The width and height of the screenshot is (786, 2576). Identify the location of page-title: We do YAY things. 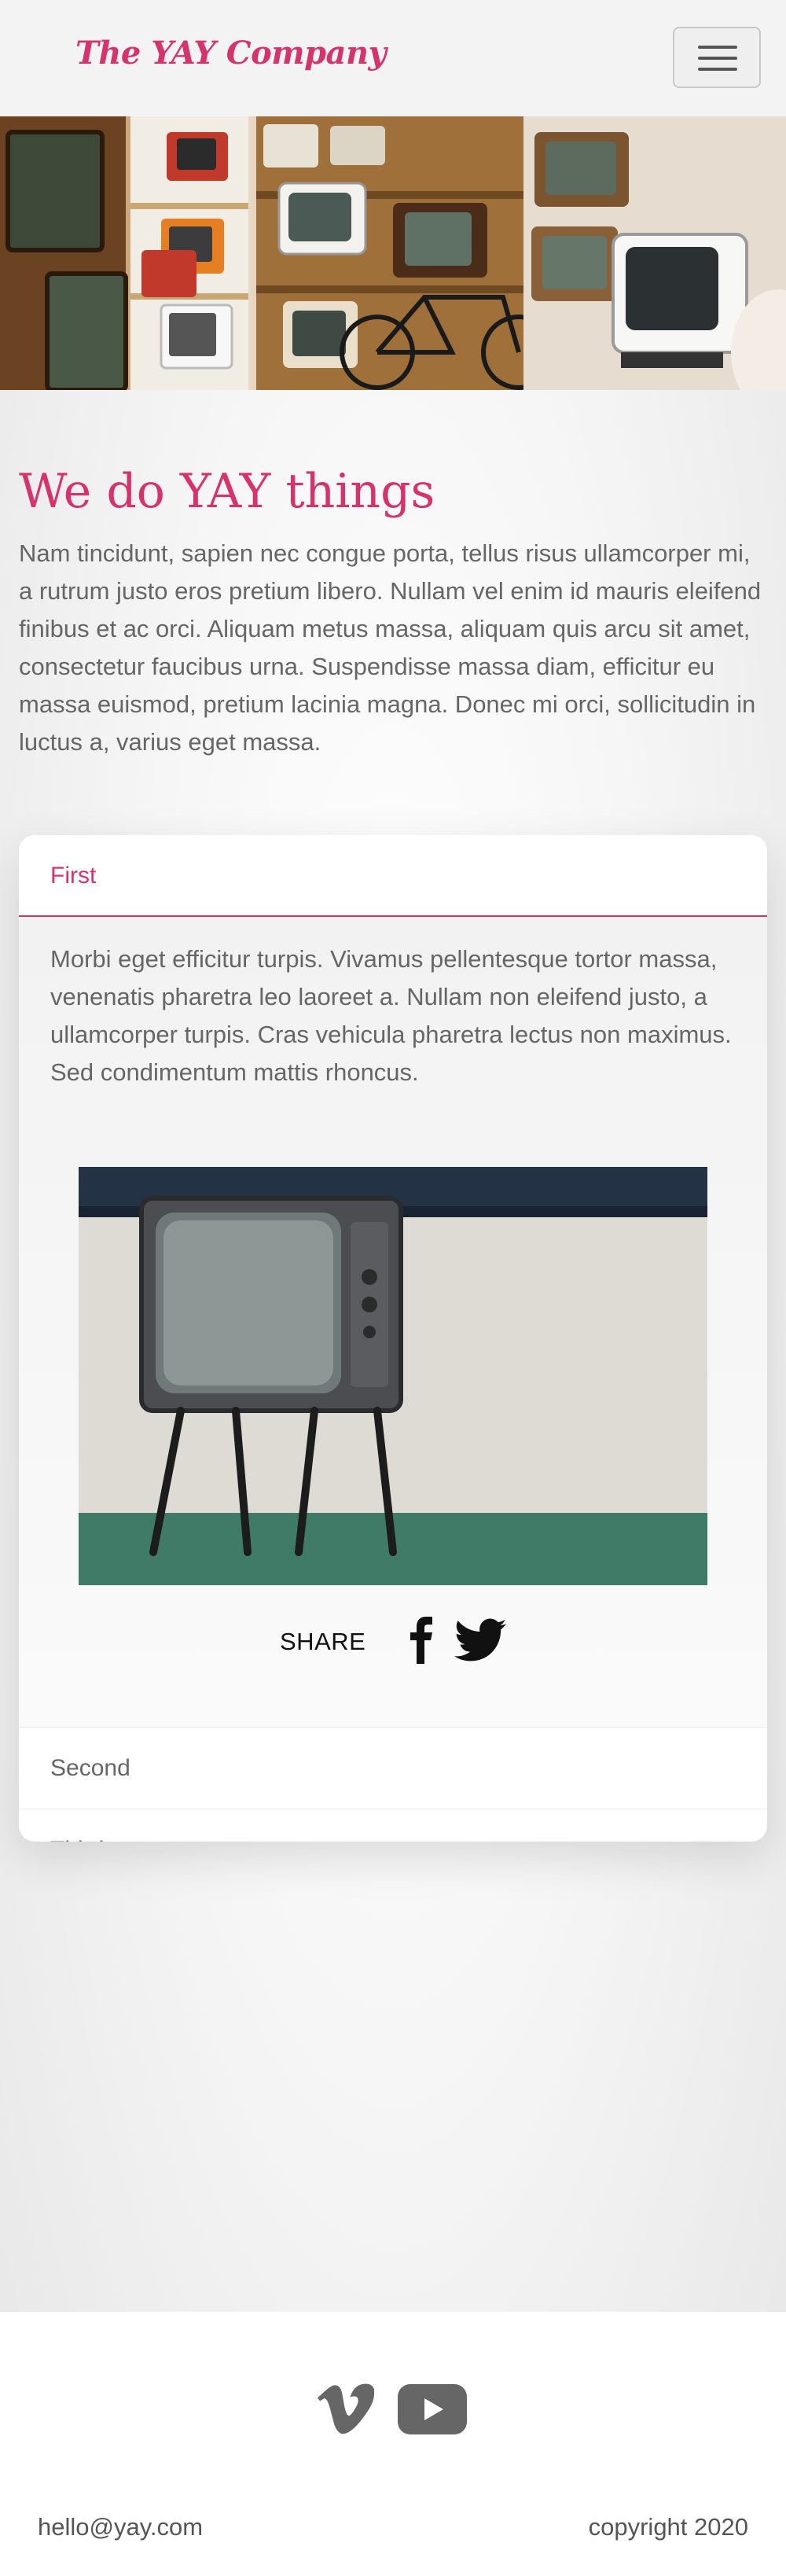
(227, 492).